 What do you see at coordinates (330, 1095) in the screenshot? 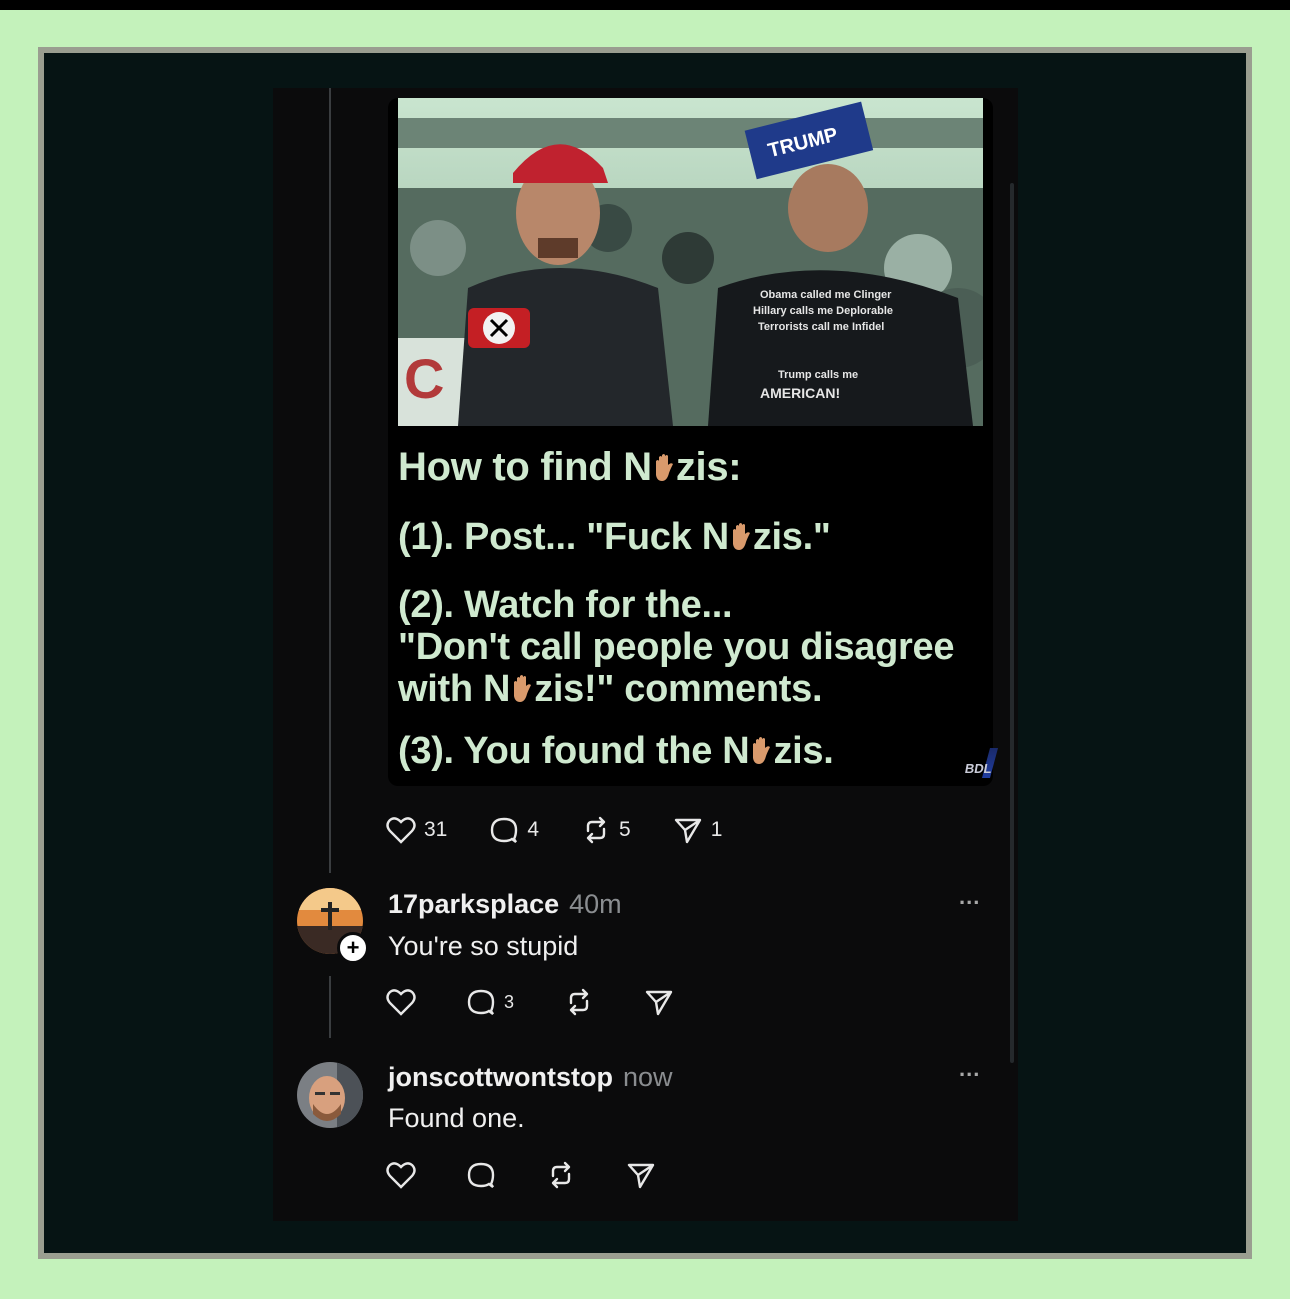
I see `reply-avatar` at bounding box center [330, 1095].